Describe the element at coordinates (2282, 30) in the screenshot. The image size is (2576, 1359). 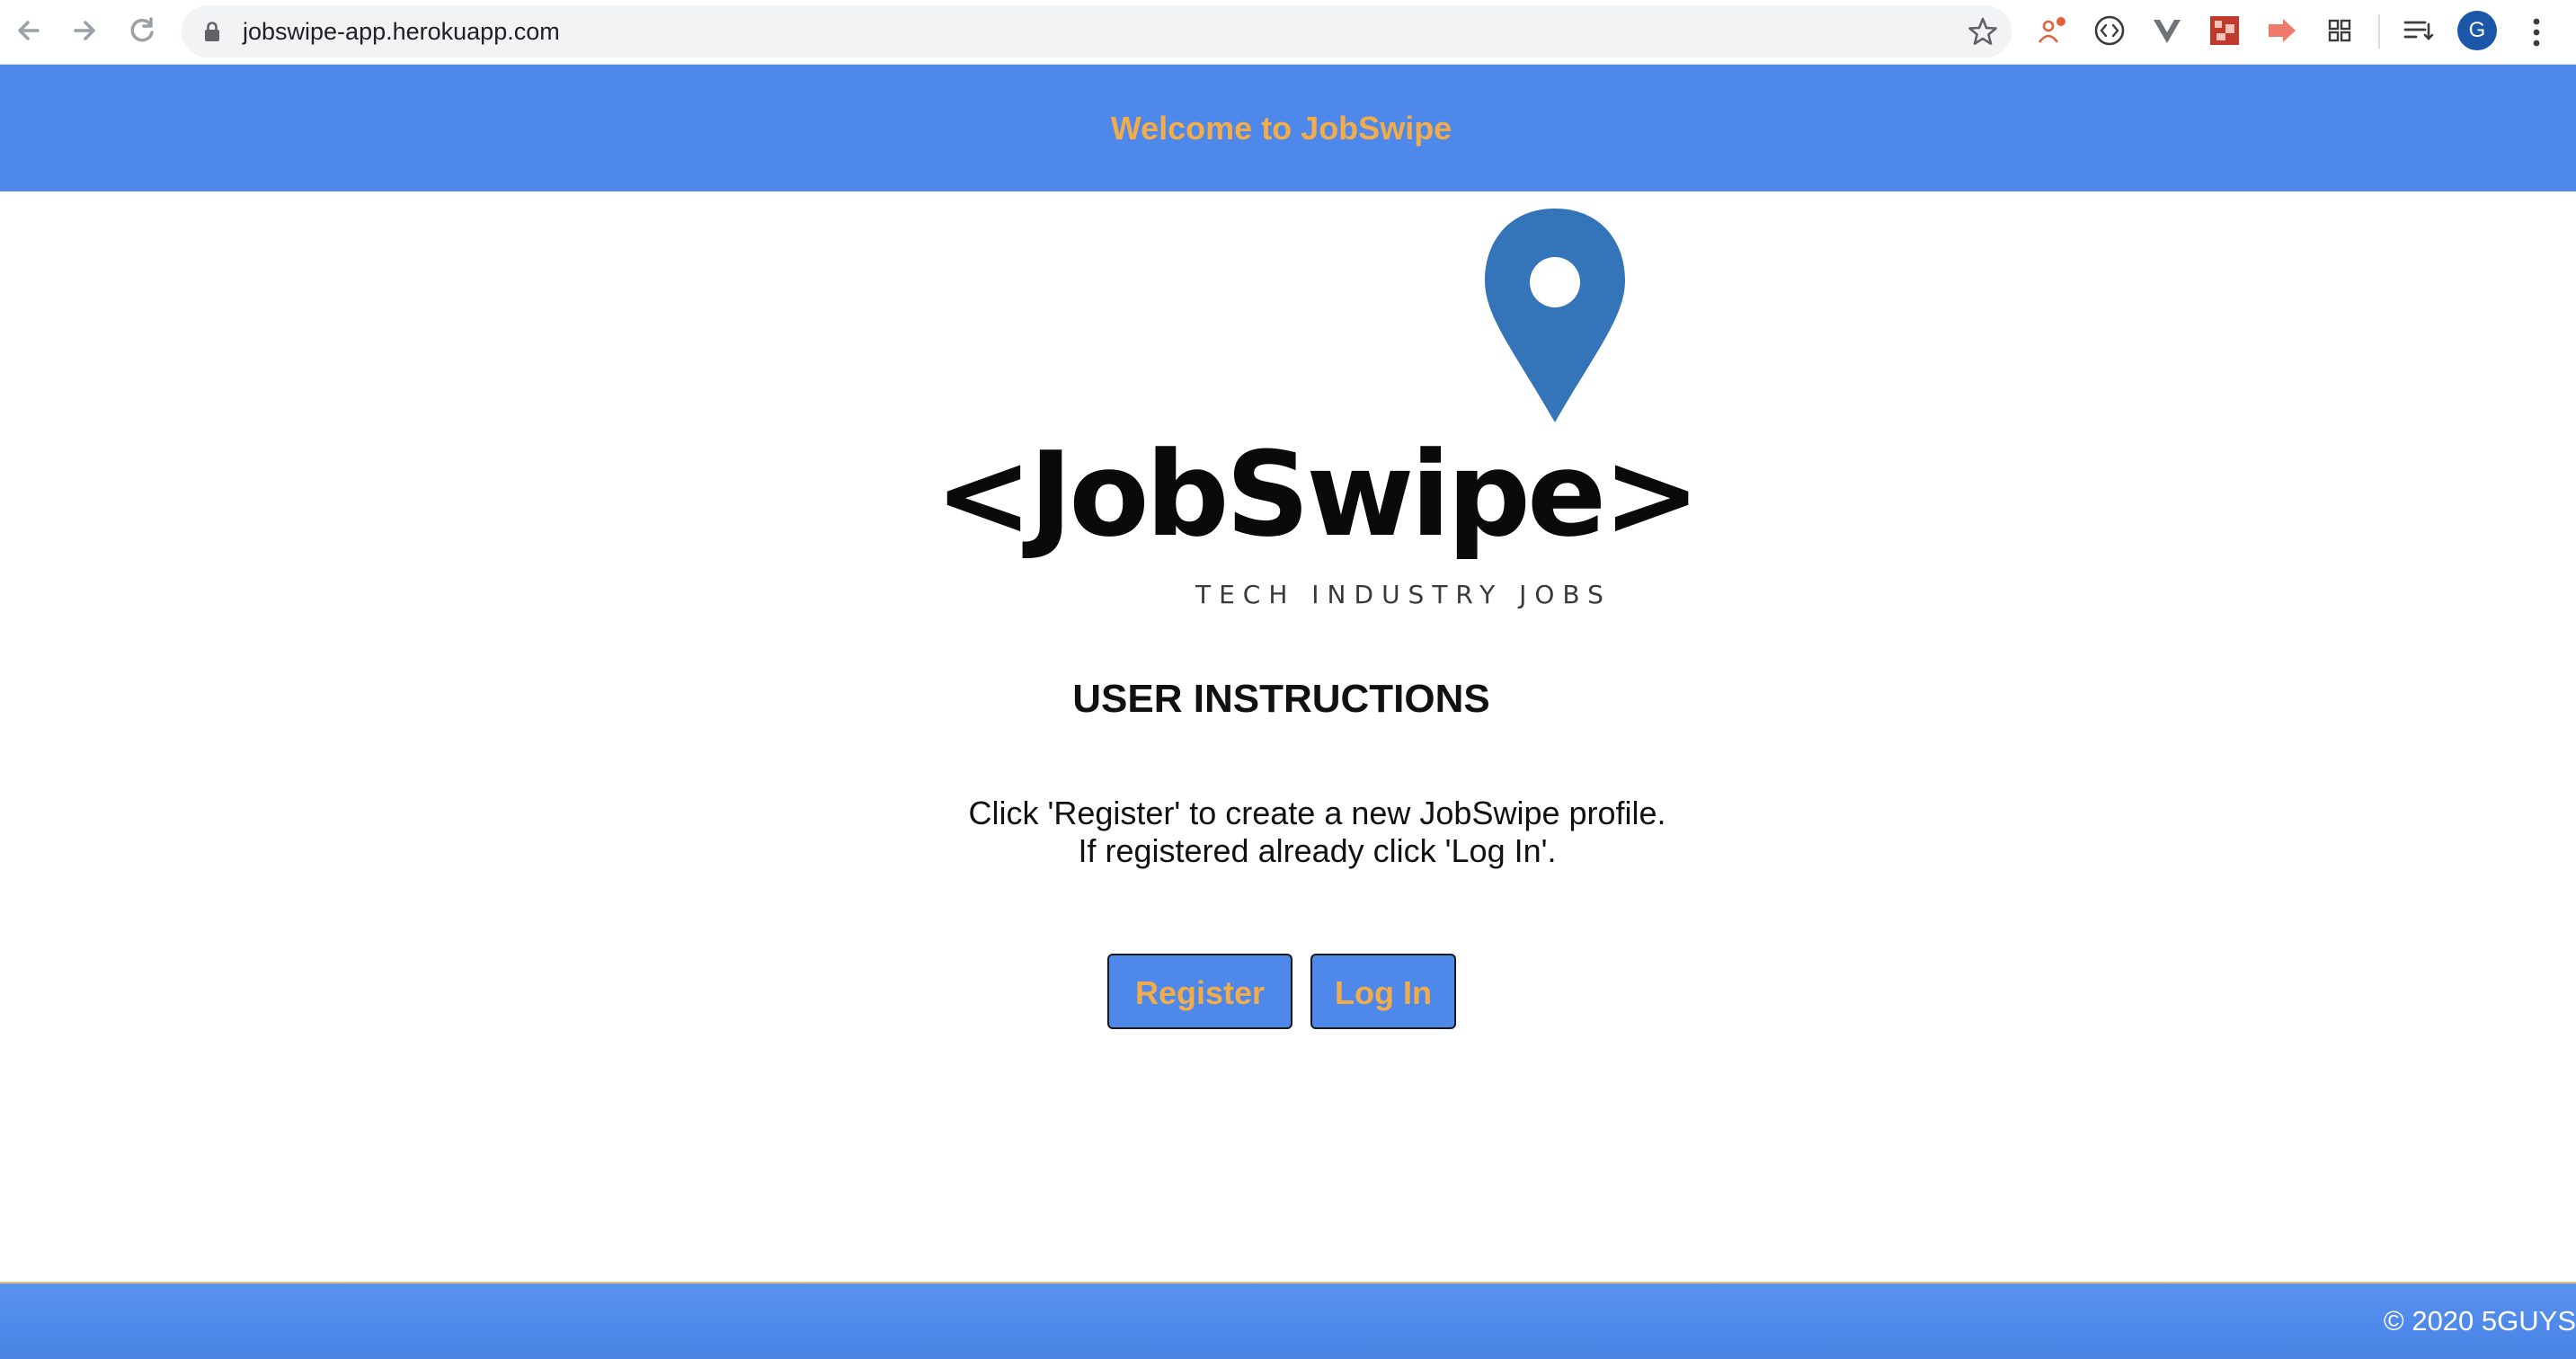
I see `extension-arrow-icon` at that location.